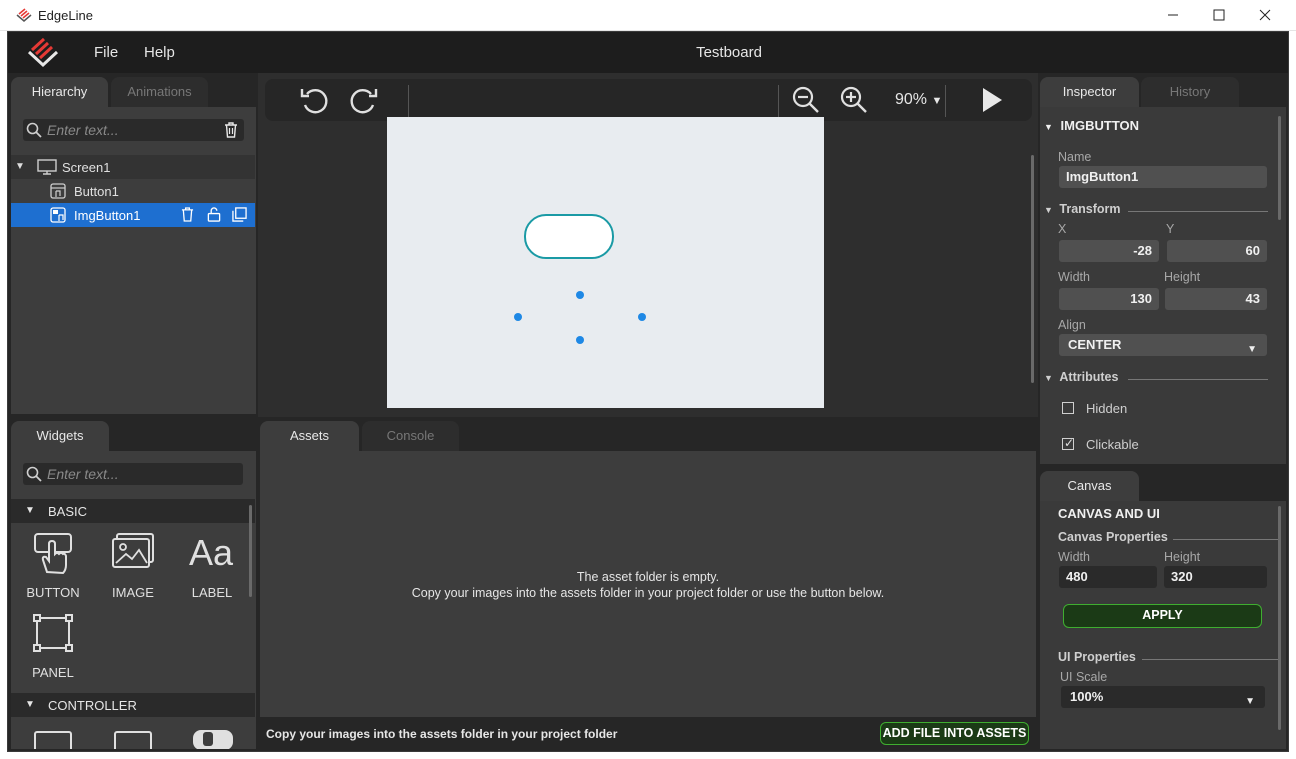 This screenshot has height=759, width=1296. I want to click on hidden-checkbox: Hidden, so click(1107, 409).